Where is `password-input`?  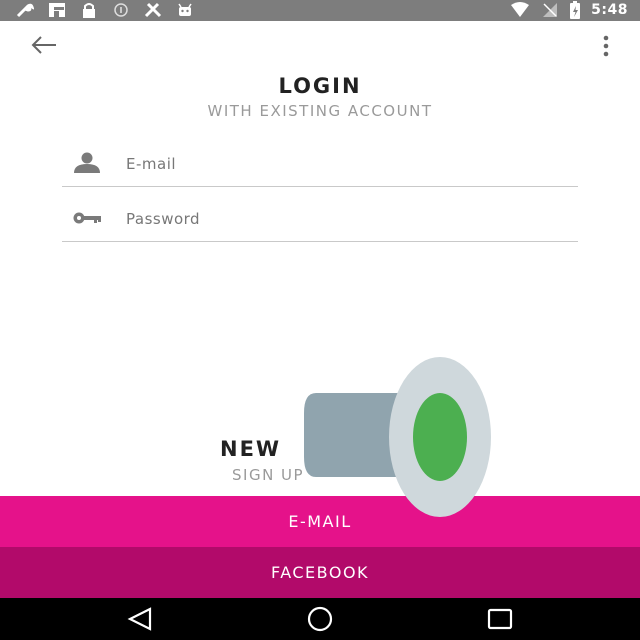
password-input is located at coordinates (346, 219).